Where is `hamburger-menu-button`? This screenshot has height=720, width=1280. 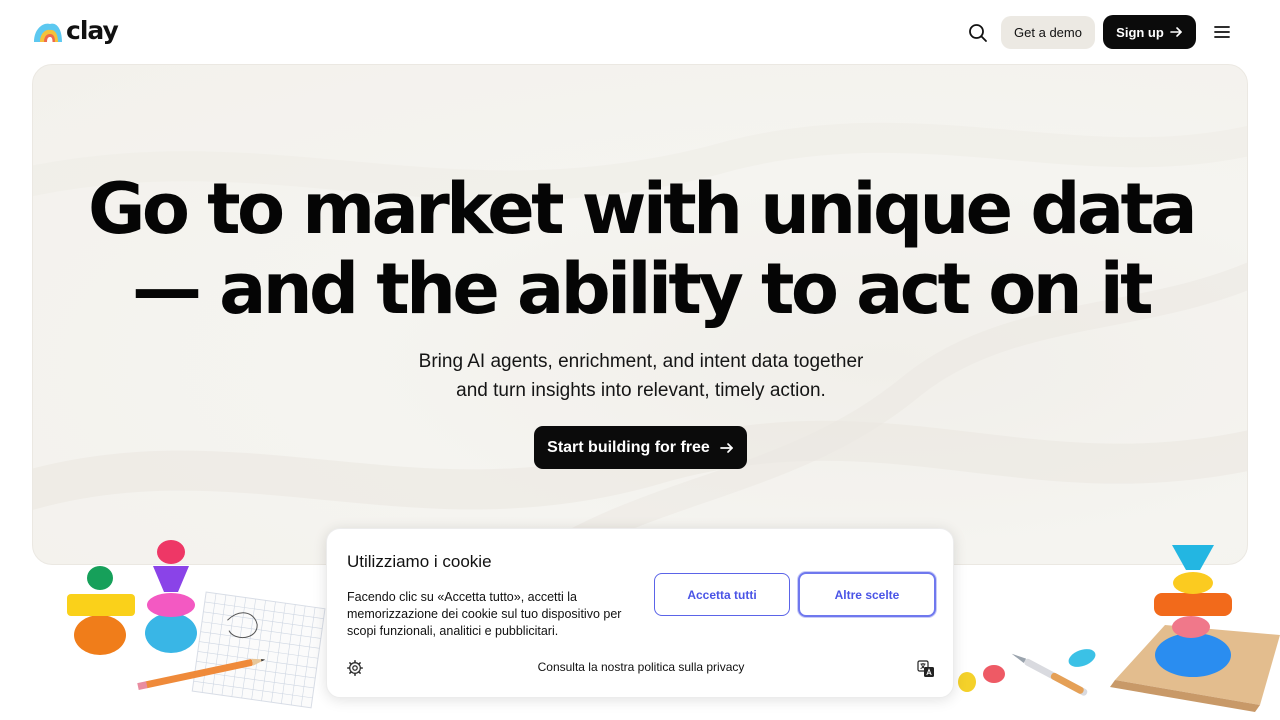 hamburger-menu-button is located at coordinates (1222, 32).